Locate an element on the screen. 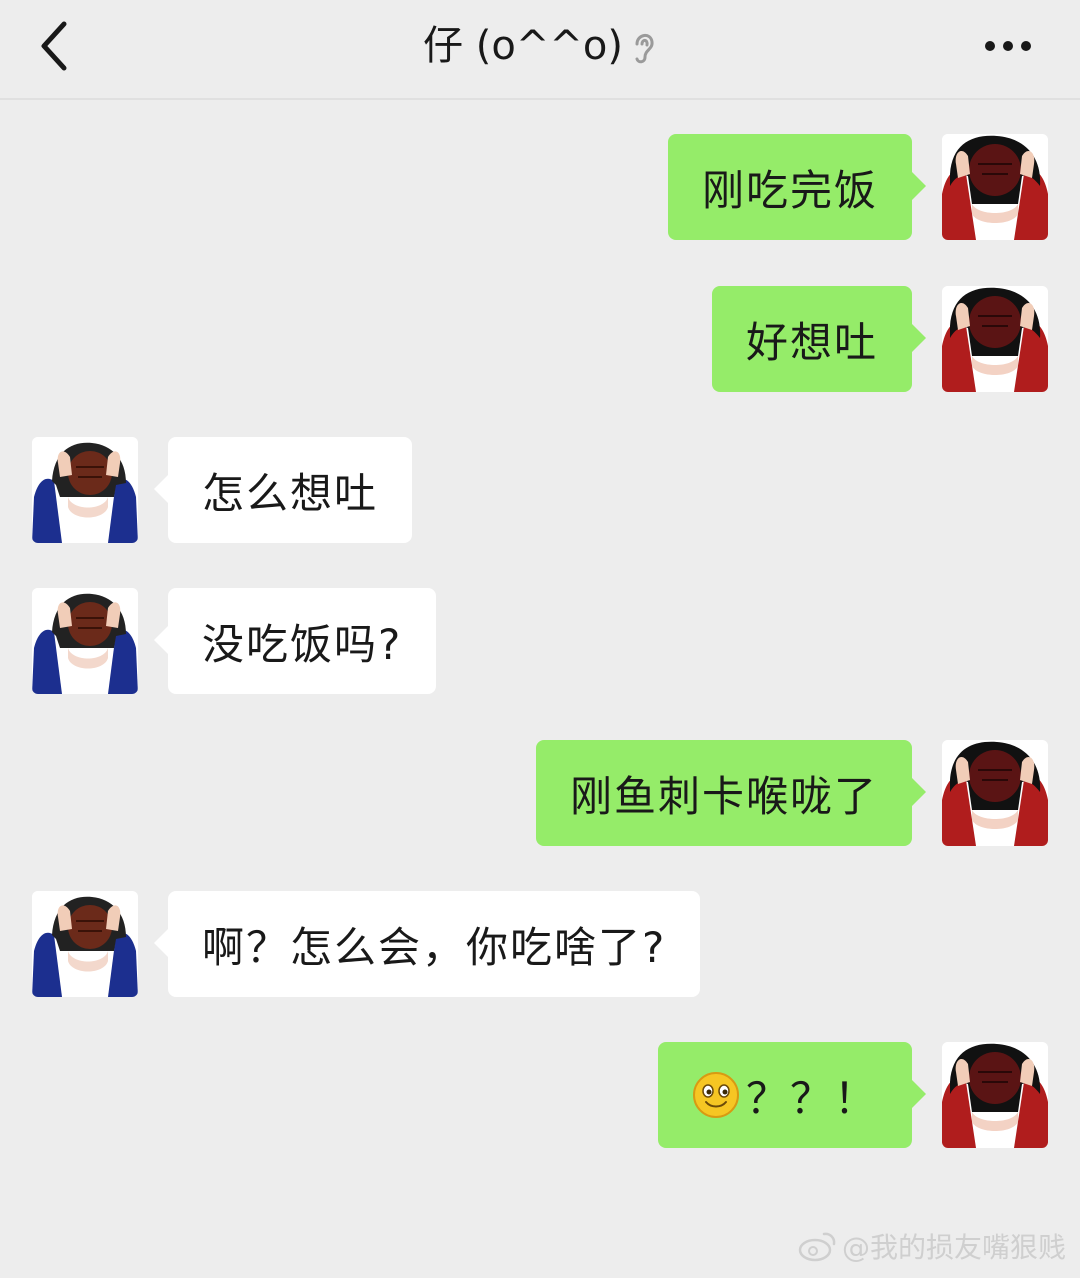 The height and width of the screenshot is (1278, 1080). message-bubble: 怎么想吐 is located at coordinates (283, 490).